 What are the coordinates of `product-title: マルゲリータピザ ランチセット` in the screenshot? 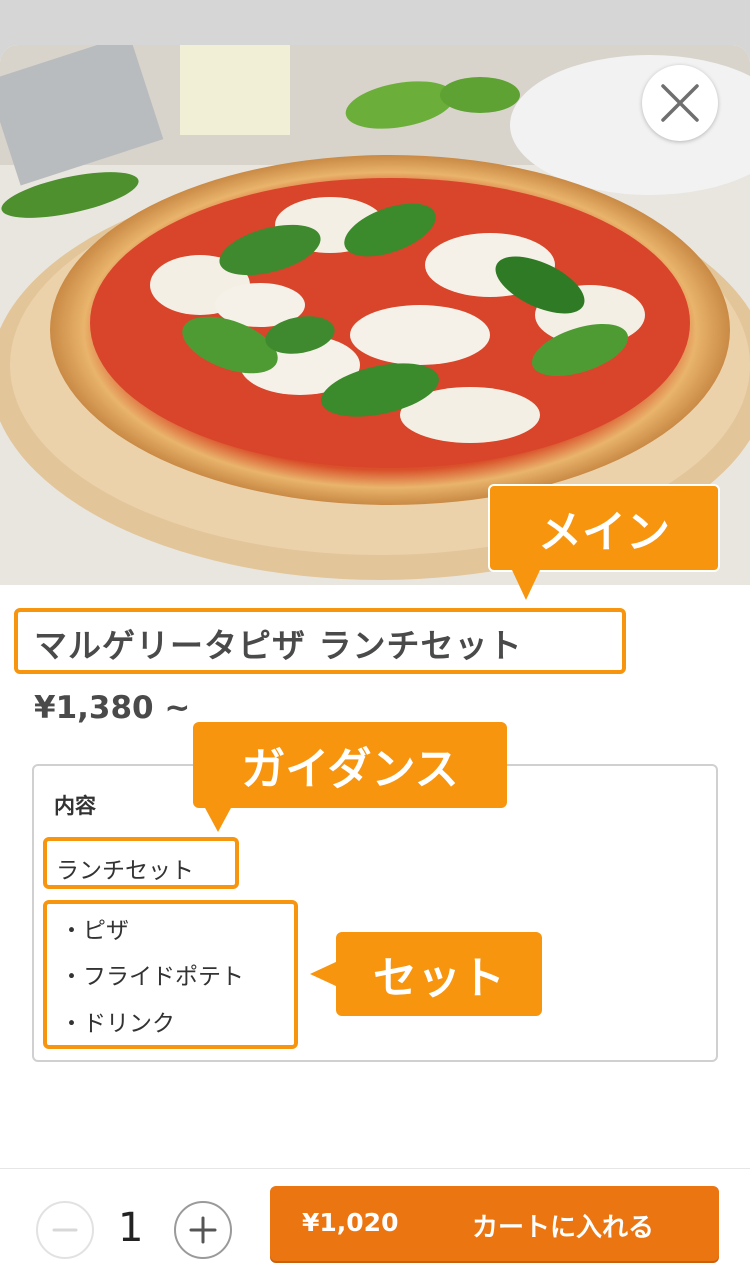 It's located at (278, 645).